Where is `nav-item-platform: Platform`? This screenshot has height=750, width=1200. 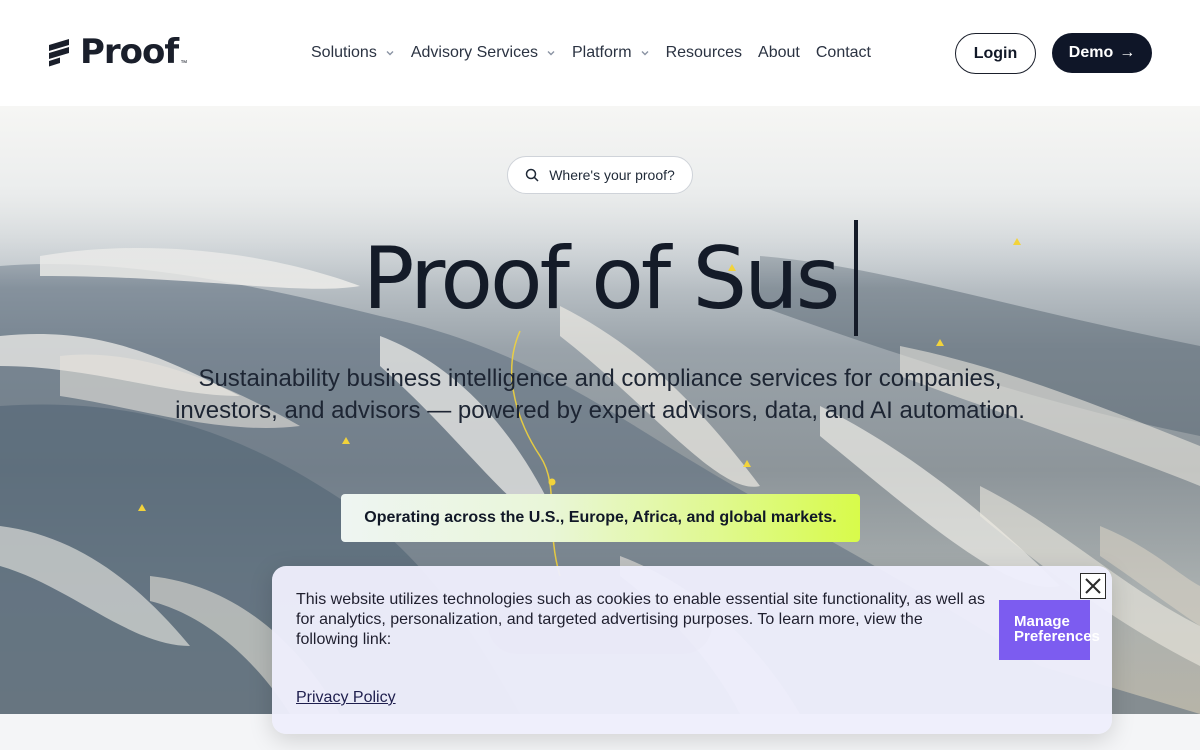
nav-item-platform: Platform is located at coordinates (611, 53).